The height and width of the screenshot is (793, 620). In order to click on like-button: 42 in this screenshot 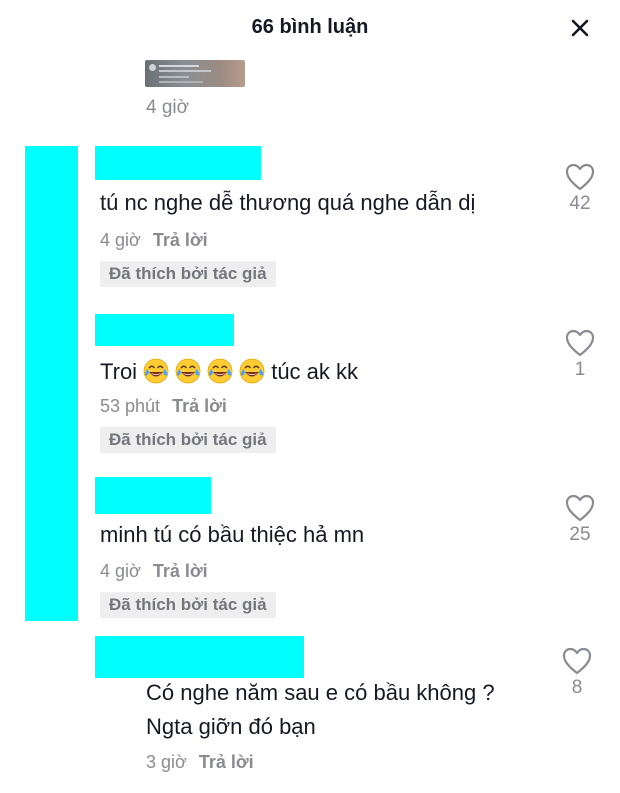, I will do `click(580, 189)`.